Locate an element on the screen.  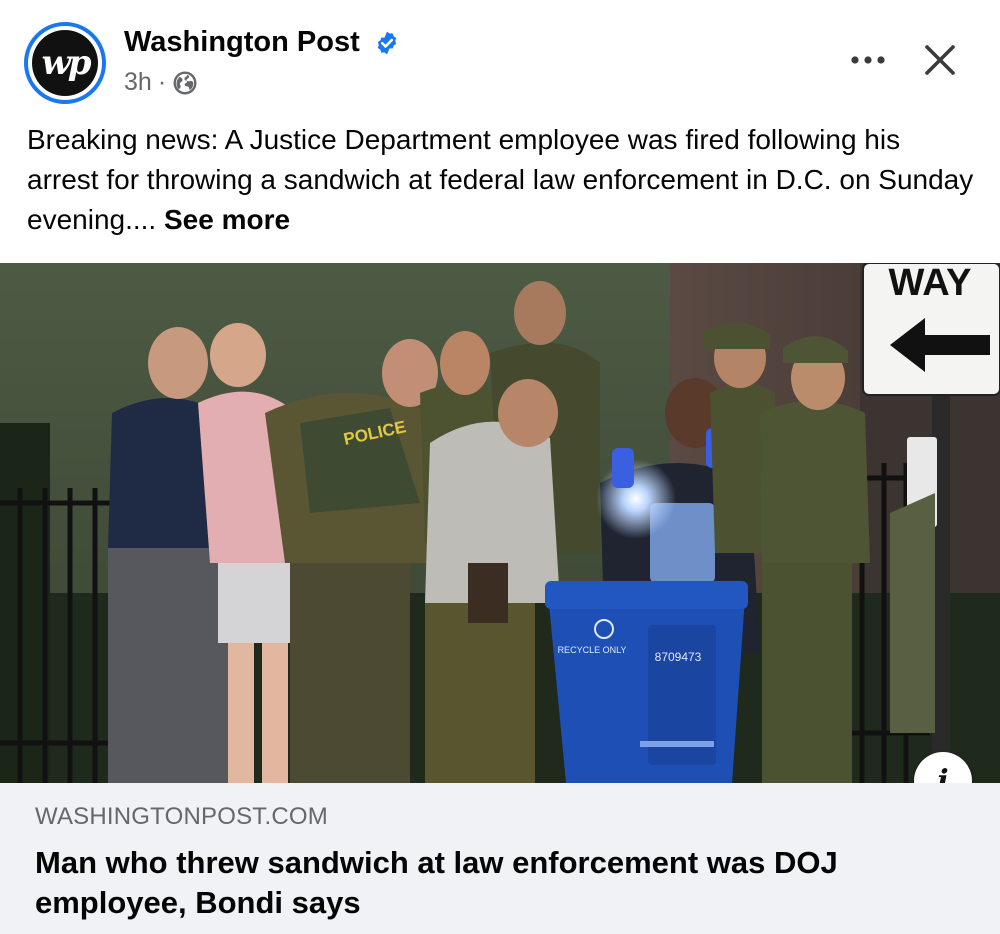
bin-number: 8709473 is located at coordinates (678, 657).